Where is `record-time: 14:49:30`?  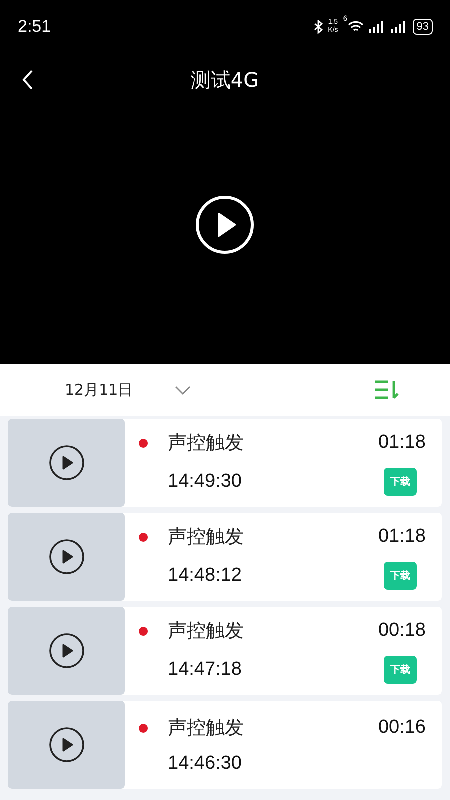 record-time: 14:49:30 is located at coordinates (205, 482).